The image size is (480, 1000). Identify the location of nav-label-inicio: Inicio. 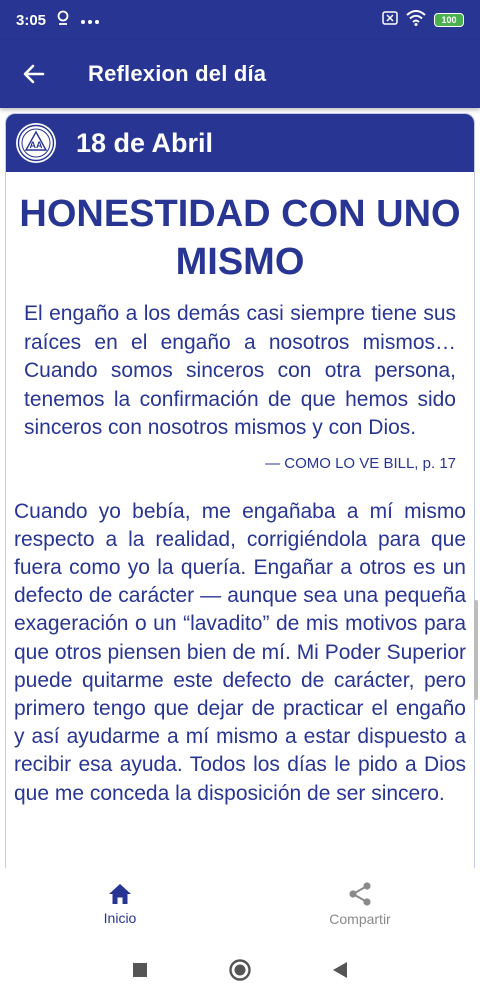
(120, 918).